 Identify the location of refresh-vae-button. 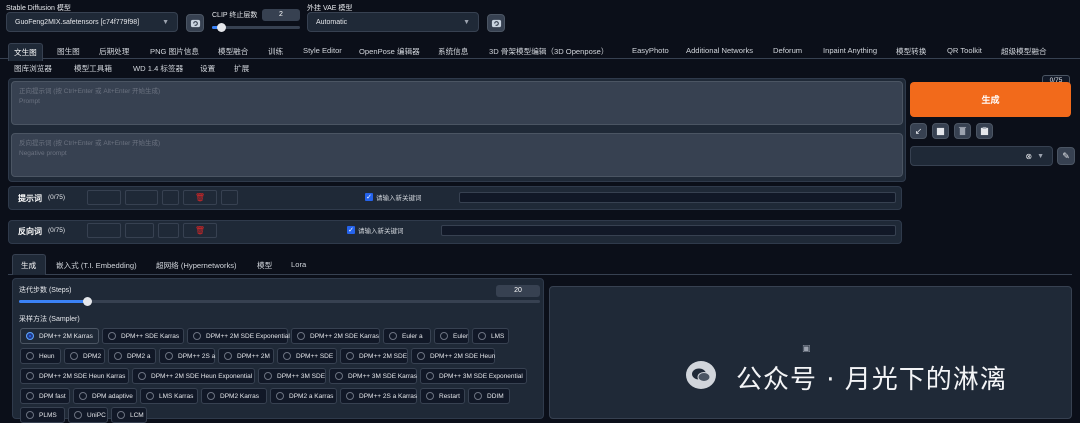
(496, 23).